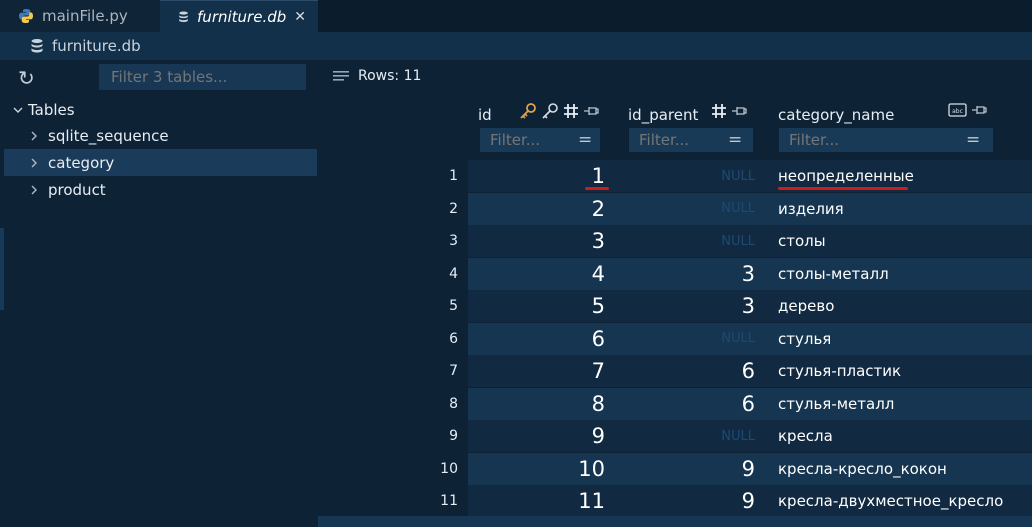 The width and height of the screenshot is (1032, 527). I want to click on cell-category-name: стулья-пластик, so click(839, 371).